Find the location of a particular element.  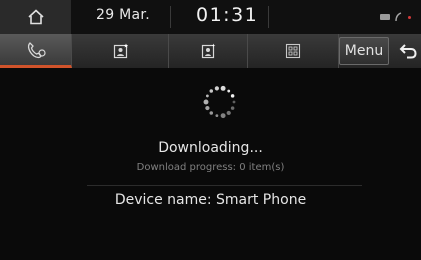

contact-card-icon is located at coordinates (208, 51).